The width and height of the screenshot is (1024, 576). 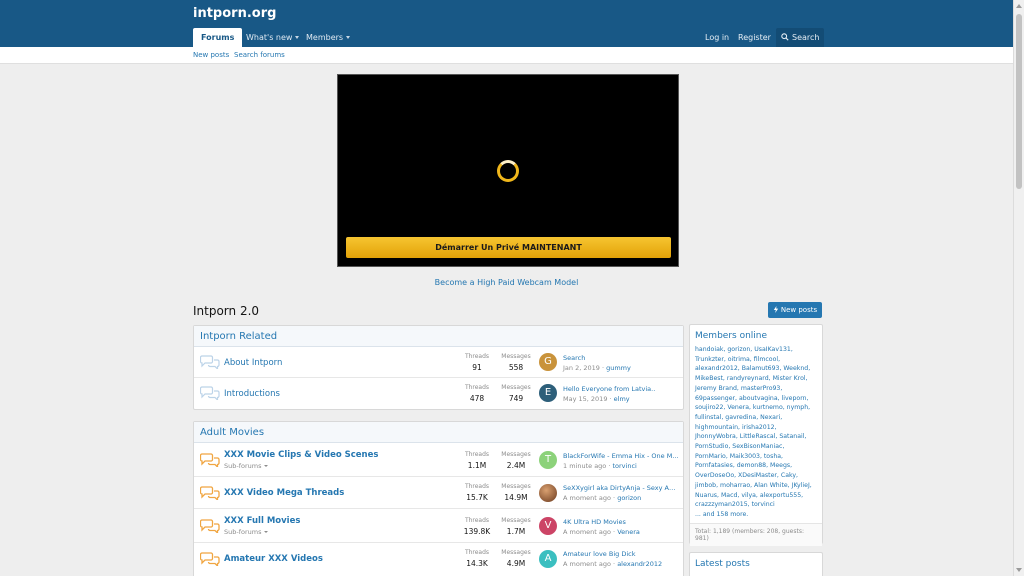 I want to click on messages-value: 558, so click(x=516, y=367).